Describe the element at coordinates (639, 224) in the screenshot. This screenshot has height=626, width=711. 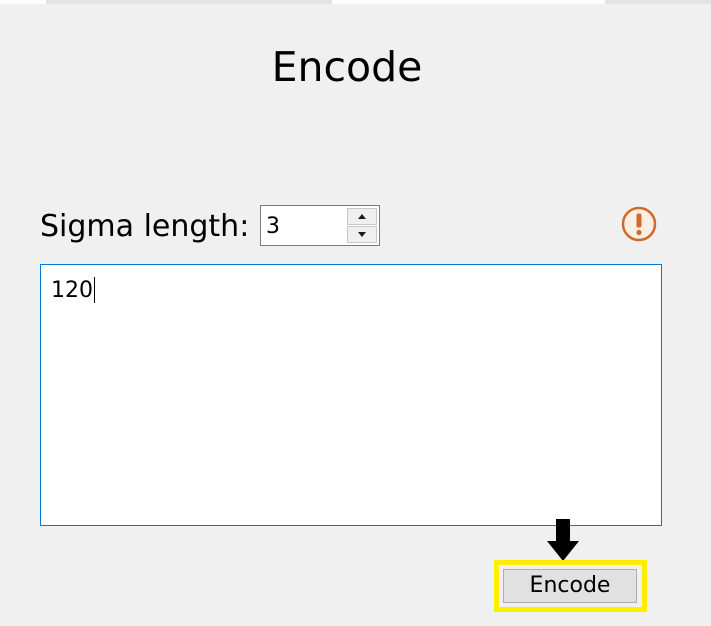
I see `exclamation-circle-icon` at that location.